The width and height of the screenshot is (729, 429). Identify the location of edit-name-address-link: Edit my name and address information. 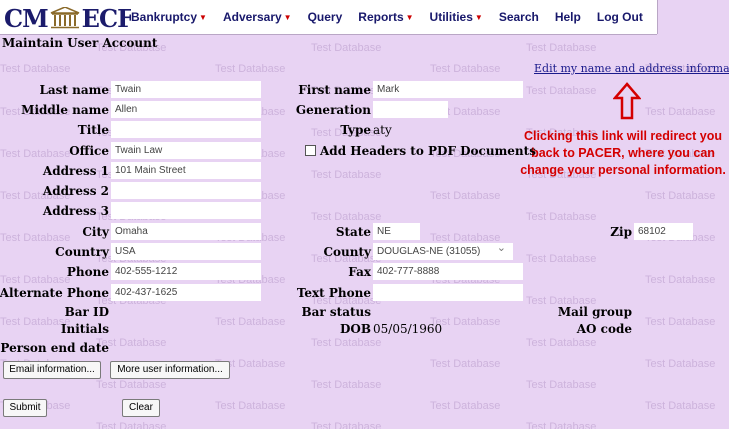
(631, 68).